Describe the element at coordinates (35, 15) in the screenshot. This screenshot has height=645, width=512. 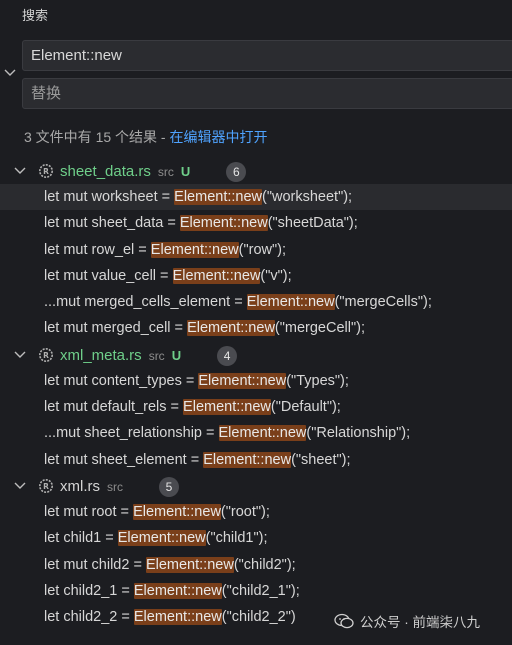
I see `panel-title: 搜索` at that location.